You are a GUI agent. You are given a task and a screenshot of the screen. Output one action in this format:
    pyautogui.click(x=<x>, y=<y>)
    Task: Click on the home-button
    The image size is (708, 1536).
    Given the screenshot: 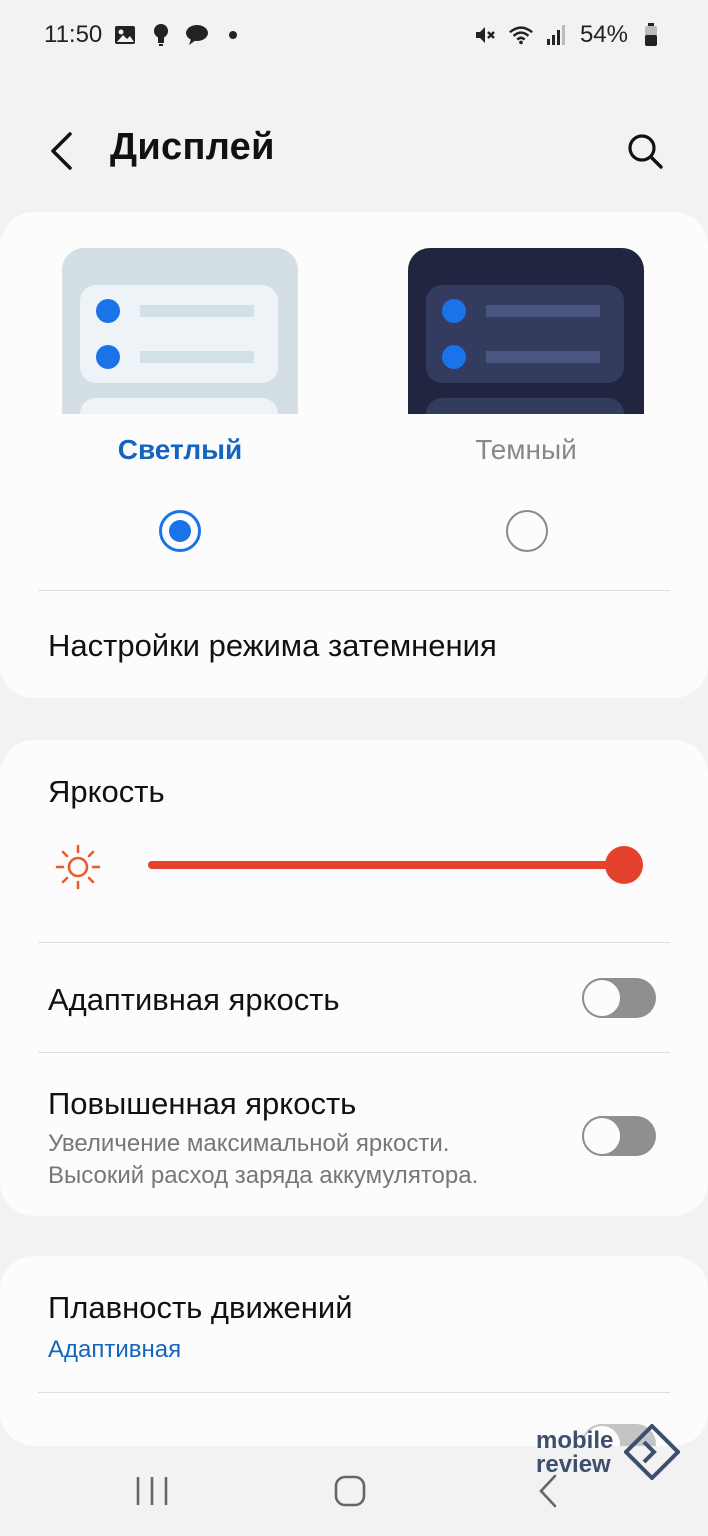 What is the action you would take?
    pyautogui.click(x=350, y=1491)
    